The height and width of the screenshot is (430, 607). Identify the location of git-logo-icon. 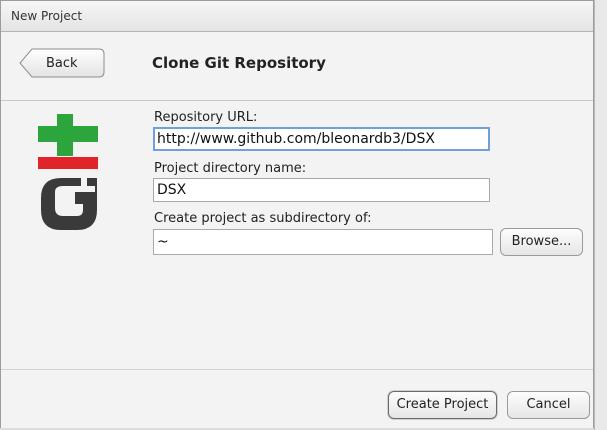
(69, 174).